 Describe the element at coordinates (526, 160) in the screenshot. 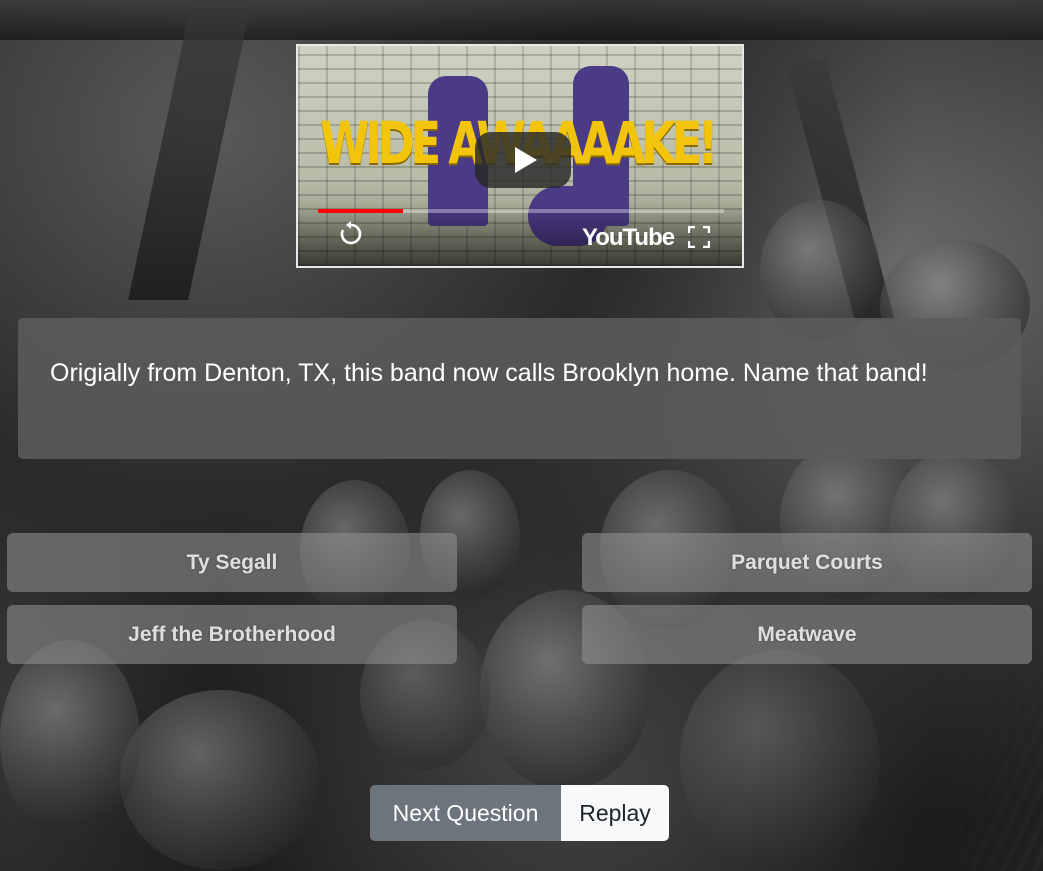

I see `play-icon` at that location.